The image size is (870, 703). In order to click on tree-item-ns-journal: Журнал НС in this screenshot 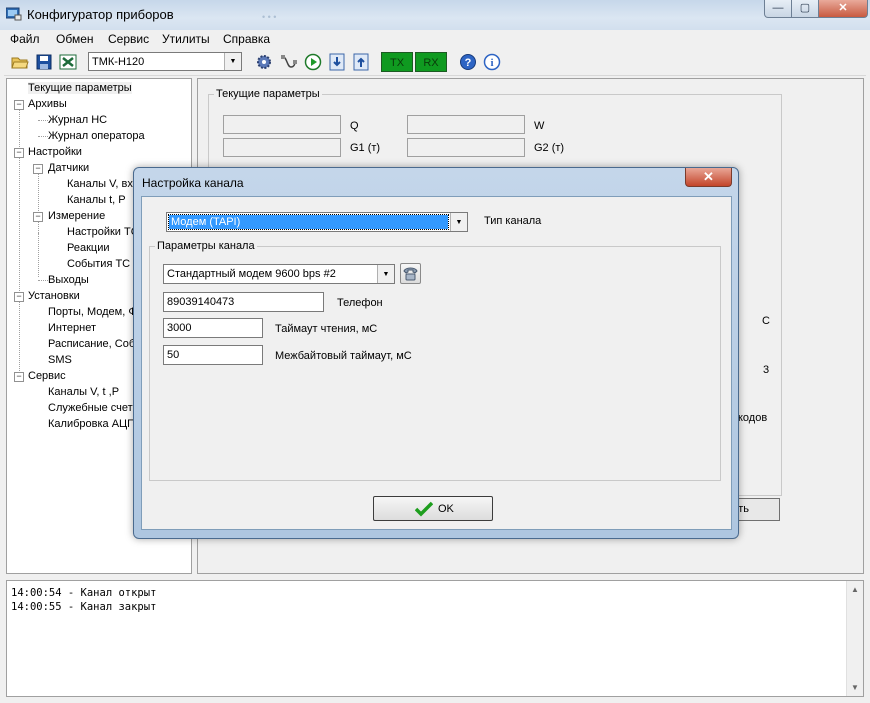, I will do `click(77, 120)`.